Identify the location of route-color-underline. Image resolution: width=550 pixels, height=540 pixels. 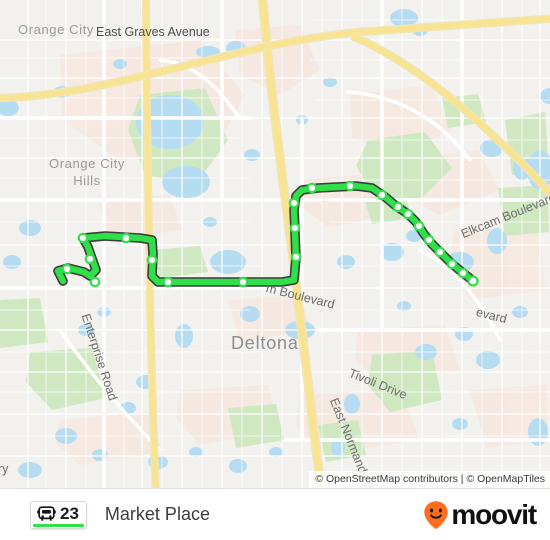
(58, 525).